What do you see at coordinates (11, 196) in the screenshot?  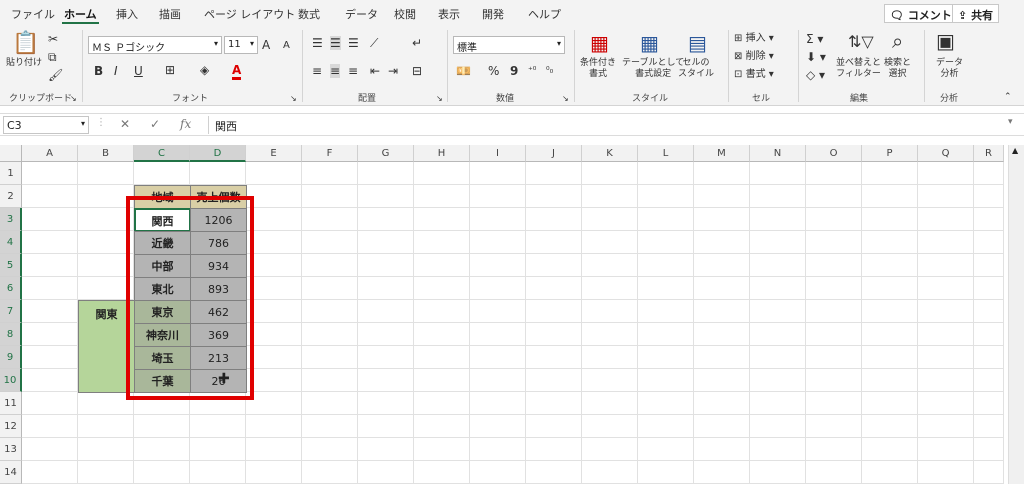 I see `row-header-2: 2` at bounding box center [11, 196].